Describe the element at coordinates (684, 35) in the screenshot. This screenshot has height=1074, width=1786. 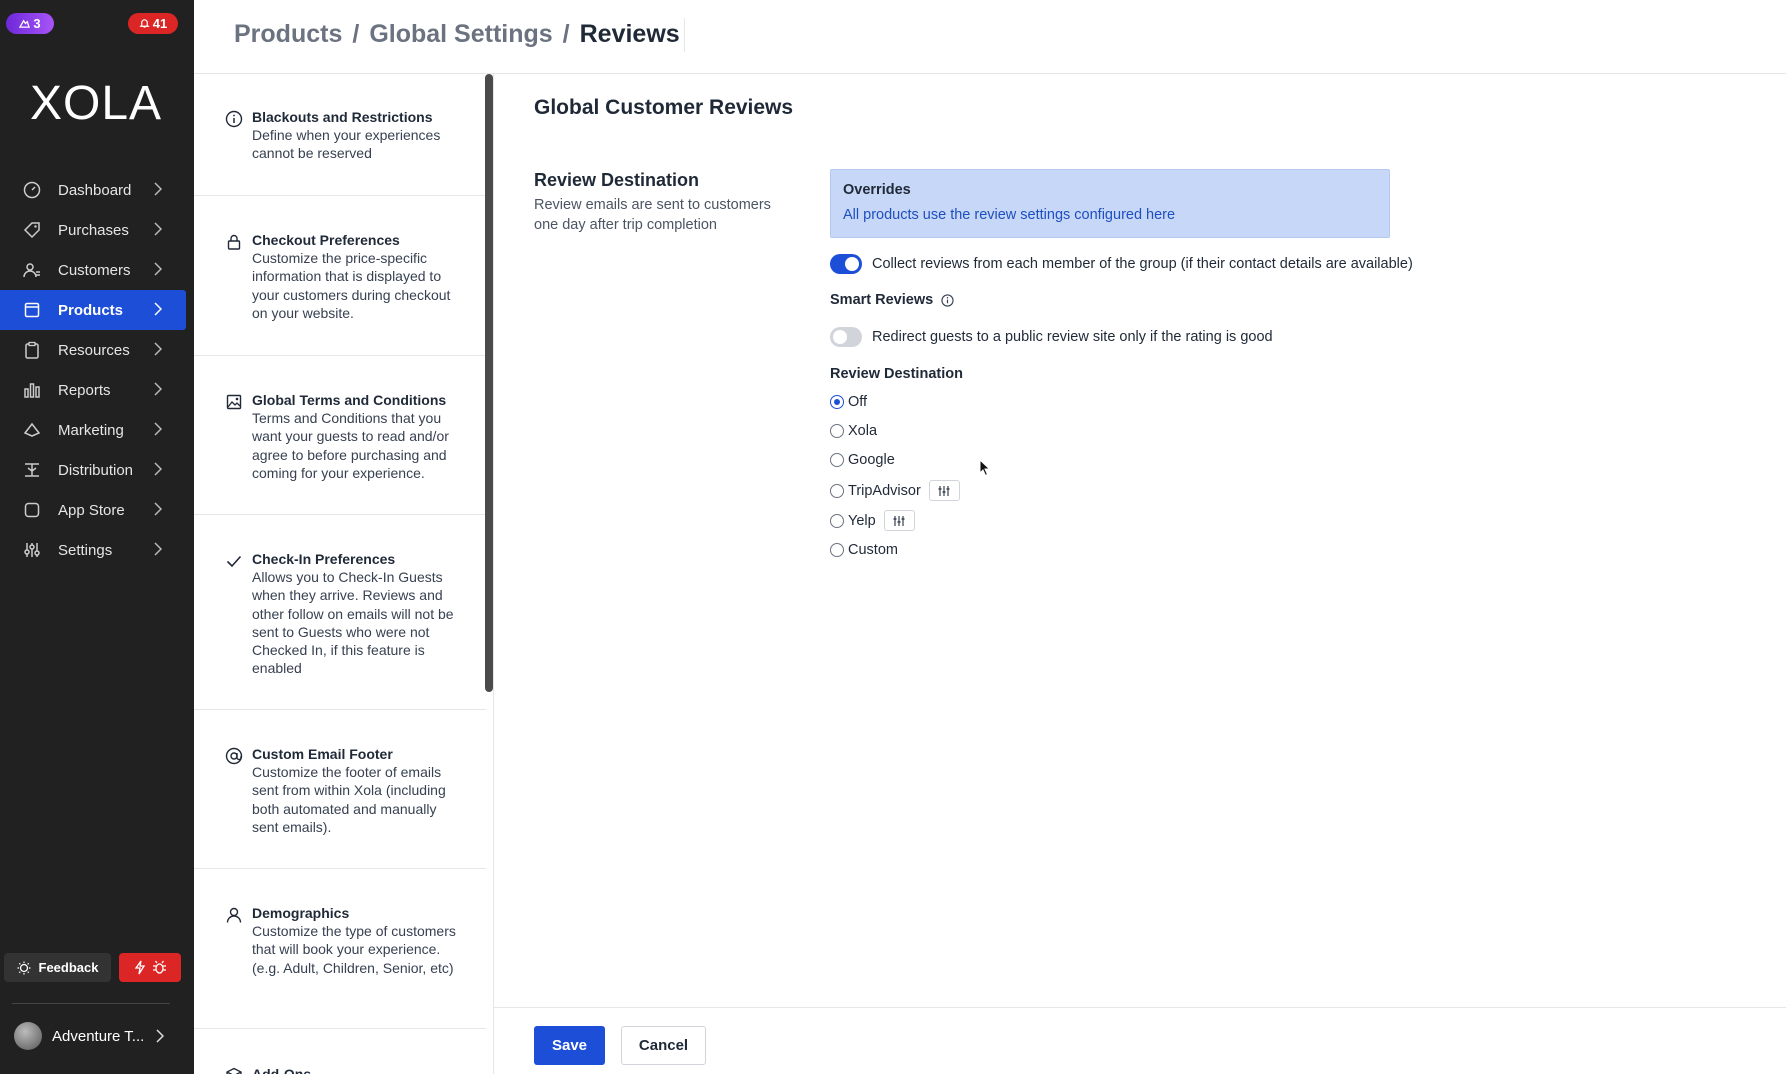
I see `header-divider` at that location.